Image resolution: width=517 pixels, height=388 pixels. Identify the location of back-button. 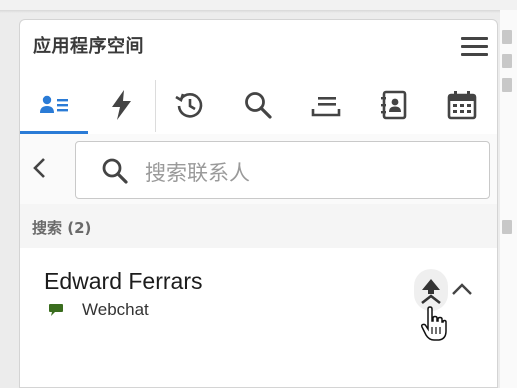
(40, 168).